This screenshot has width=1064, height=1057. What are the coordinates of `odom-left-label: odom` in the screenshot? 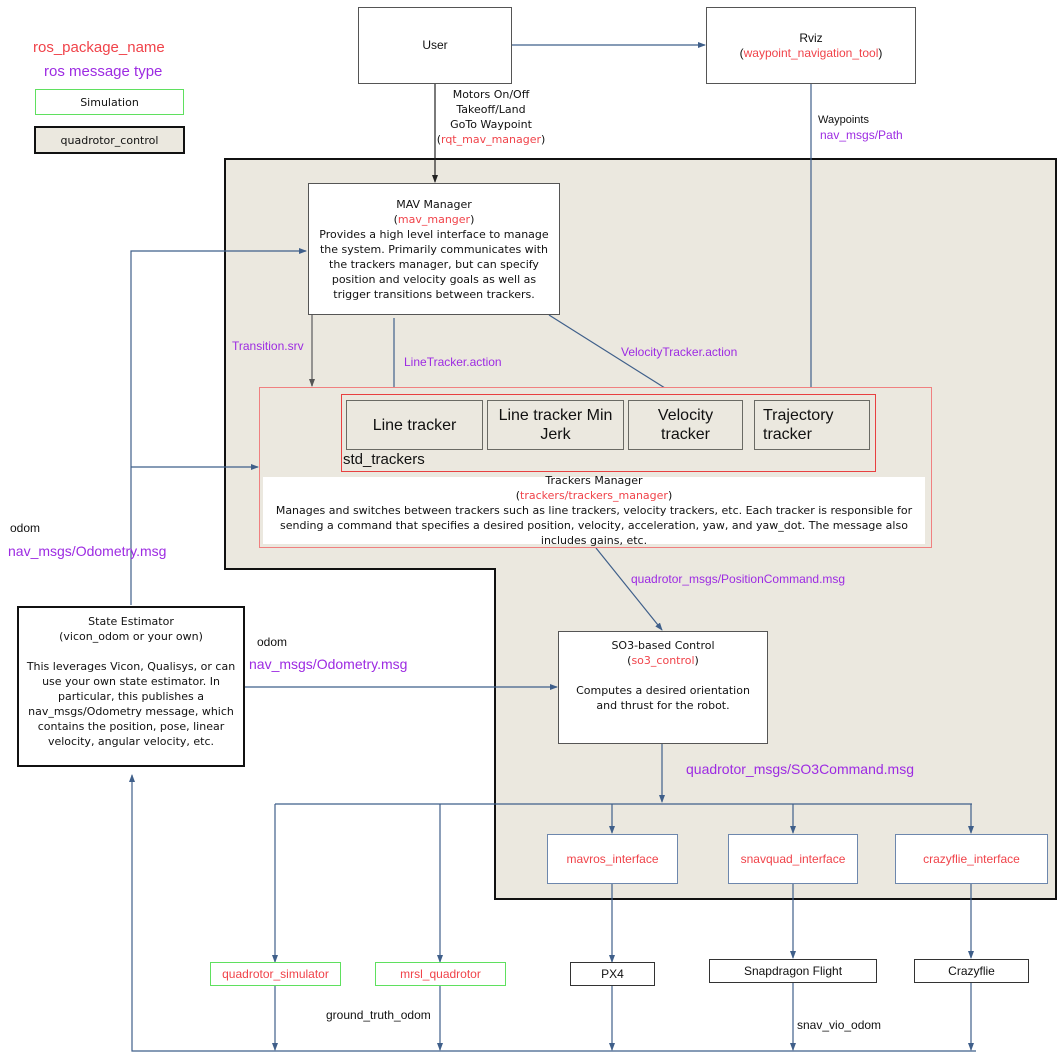 It's located at (25, 528).